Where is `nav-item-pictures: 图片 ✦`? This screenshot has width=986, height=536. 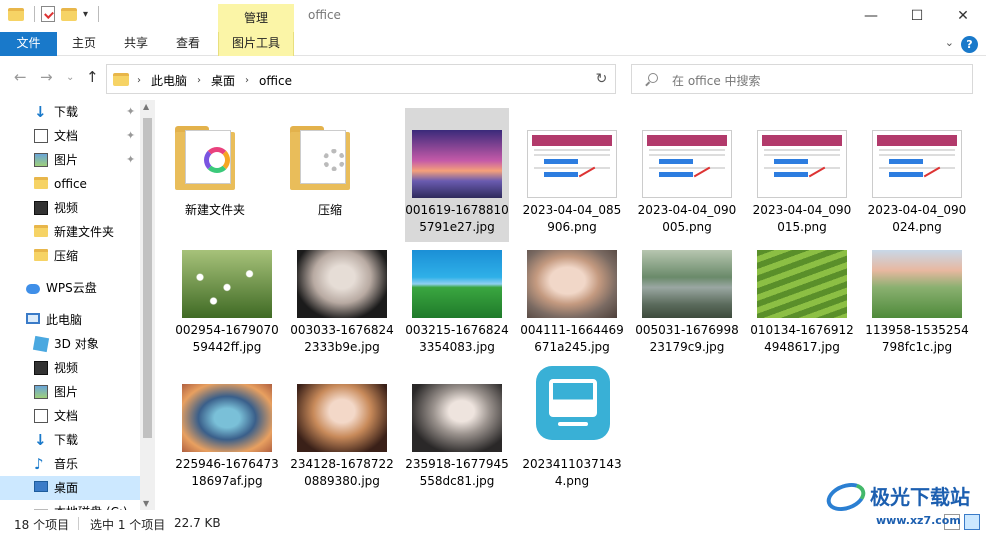
nav-item-pictures: 图片 ✦ is located at coordinates (70, 160).